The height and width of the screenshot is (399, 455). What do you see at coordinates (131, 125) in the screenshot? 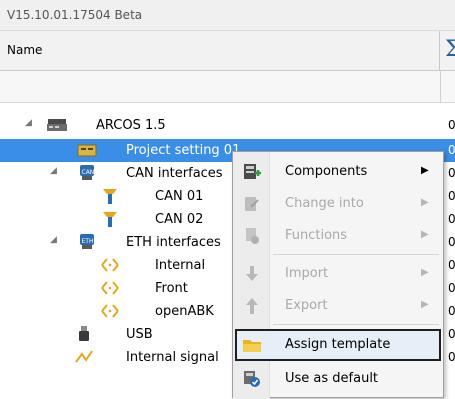
I see `tree-row-label: ARCOS 1.5` at bounding box center [131, 125].